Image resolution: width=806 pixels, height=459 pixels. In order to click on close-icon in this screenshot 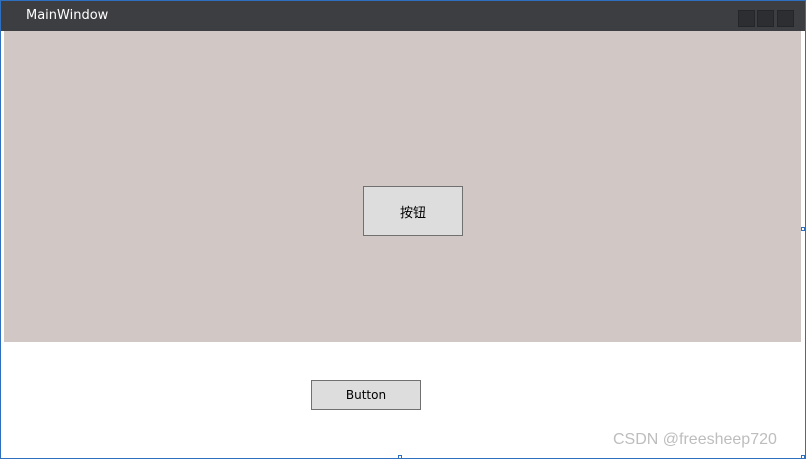, I will do `click(785, 18)`.